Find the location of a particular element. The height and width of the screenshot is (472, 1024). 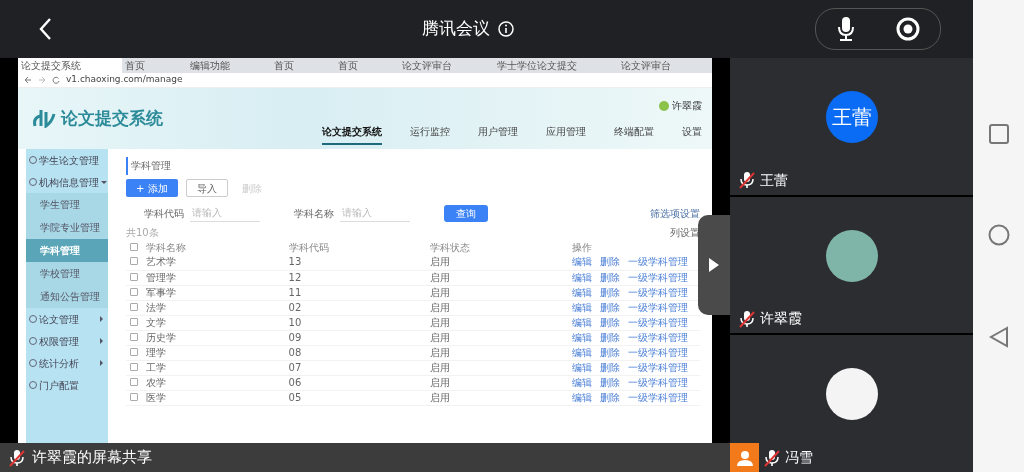

record-icon is located at coordinates (907, 29).